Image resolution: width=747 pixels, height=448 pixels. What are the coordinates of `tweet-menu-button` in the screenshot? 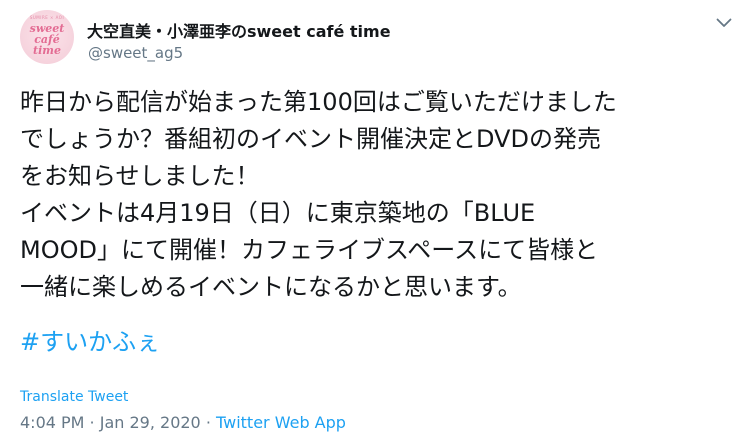 It's located at (724, 23).